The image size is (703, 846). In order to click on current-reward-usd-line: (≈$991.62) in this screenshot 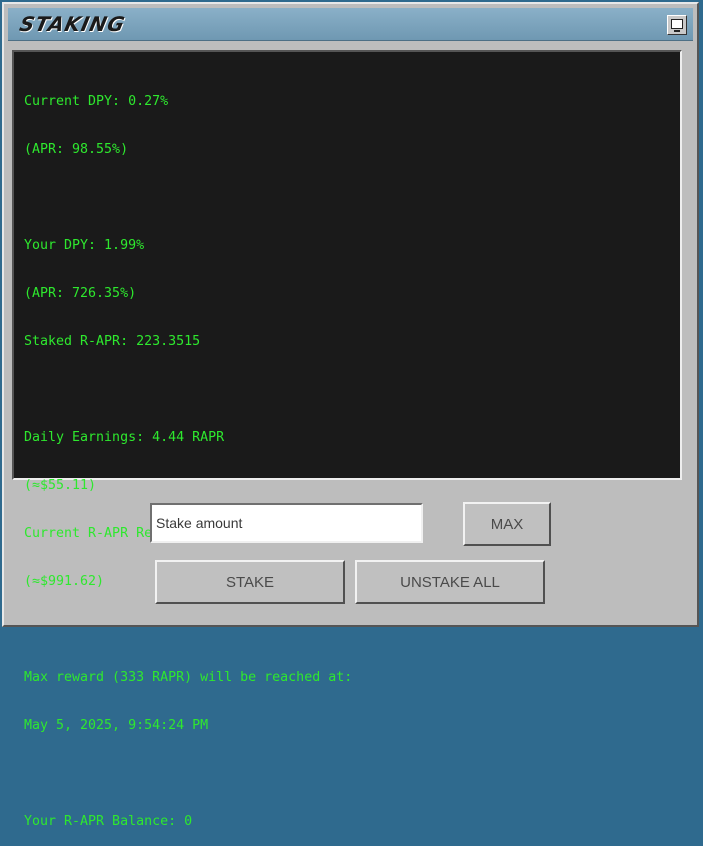, I will do `click(64, 581)`.